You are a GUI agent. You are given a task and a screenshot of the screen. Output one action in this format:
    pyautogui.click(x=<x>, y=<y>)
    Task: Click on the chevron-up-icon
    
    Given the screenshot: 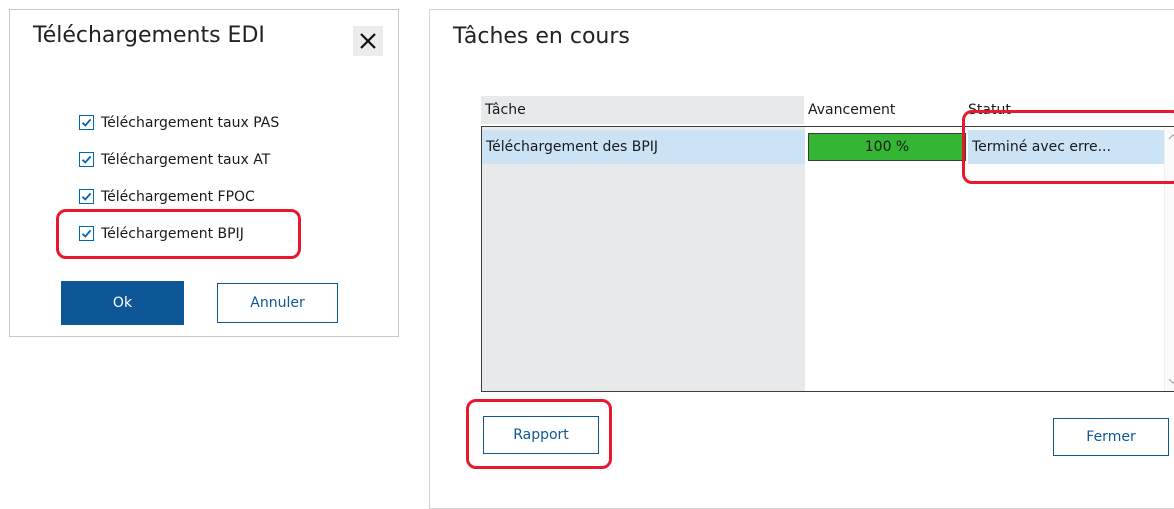 What is the action you would take?
    pyautogui.click(x=1171, y=137)
    